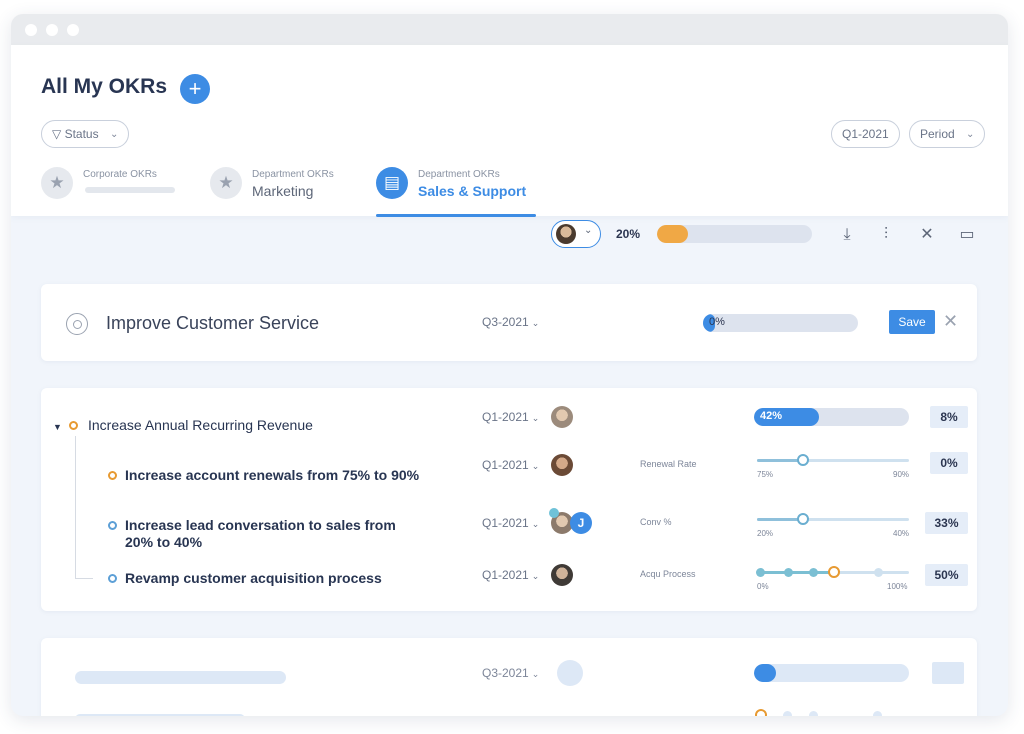 Image resolution: width=1024 pixels, height=734 pixels. What do you see at coordinates (392, 183) in the screenshot?
I see `document-icon: ▤` at bounding box center [392, 183].